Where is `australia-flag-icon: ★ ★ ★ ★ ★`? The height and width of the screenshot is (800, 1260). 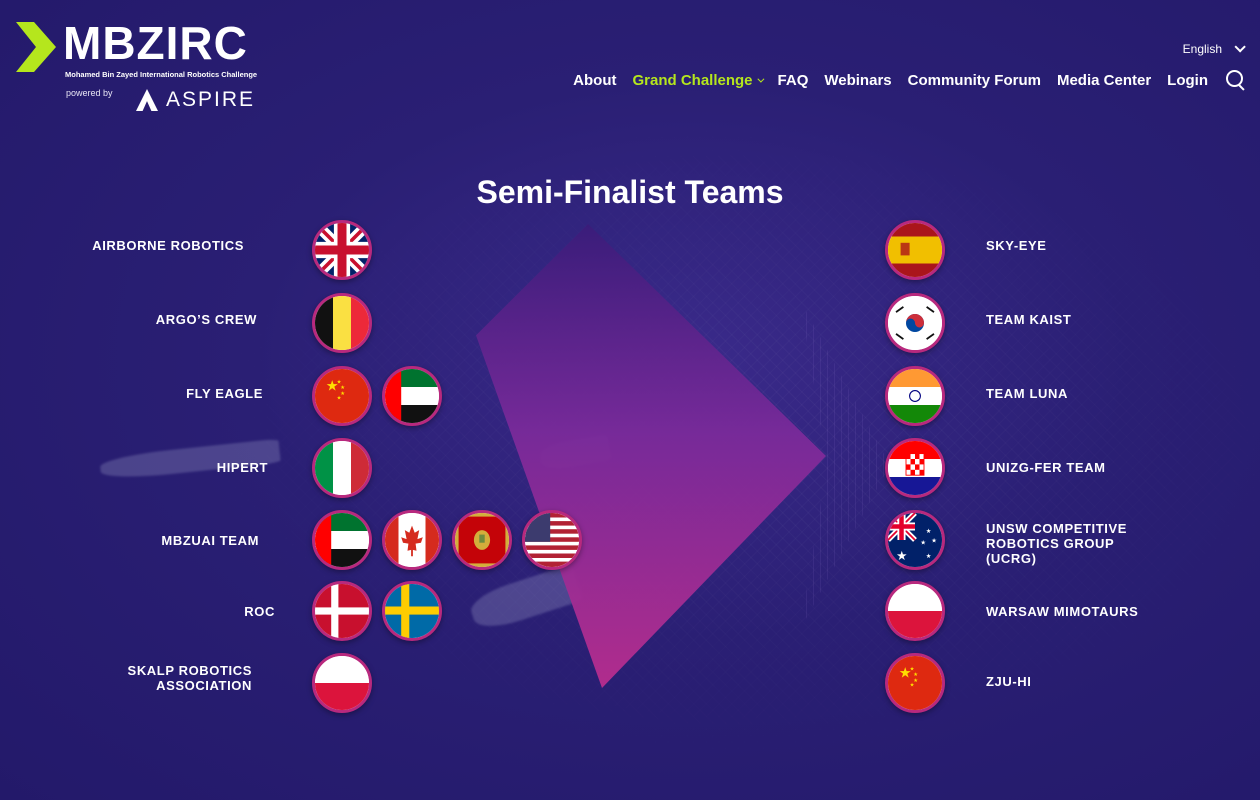
australia-flag-icon: ★ ★ ★ ★ ★ is located at coordinates (915, 540).